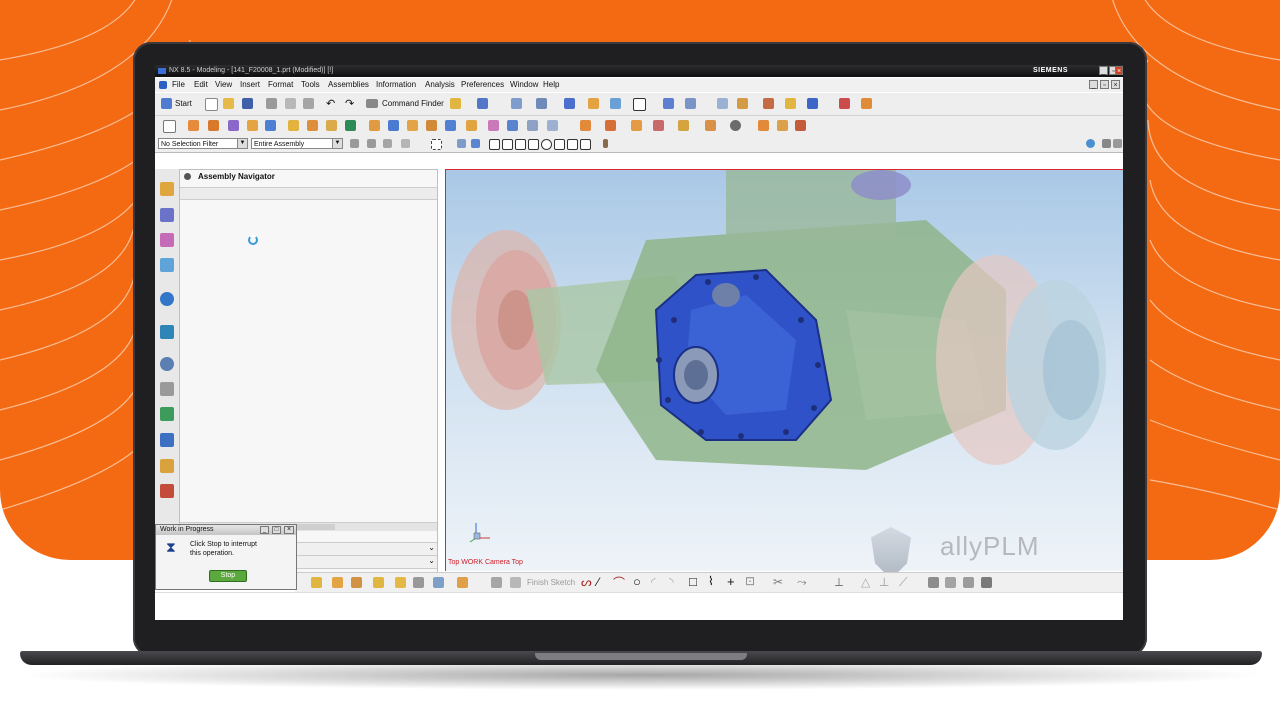 This screenshot has width=1280, height=720. What do you see at coordinates (167, 491) in the screenshot?
I see `system-scene-icon` at bounding box center [167, 491].